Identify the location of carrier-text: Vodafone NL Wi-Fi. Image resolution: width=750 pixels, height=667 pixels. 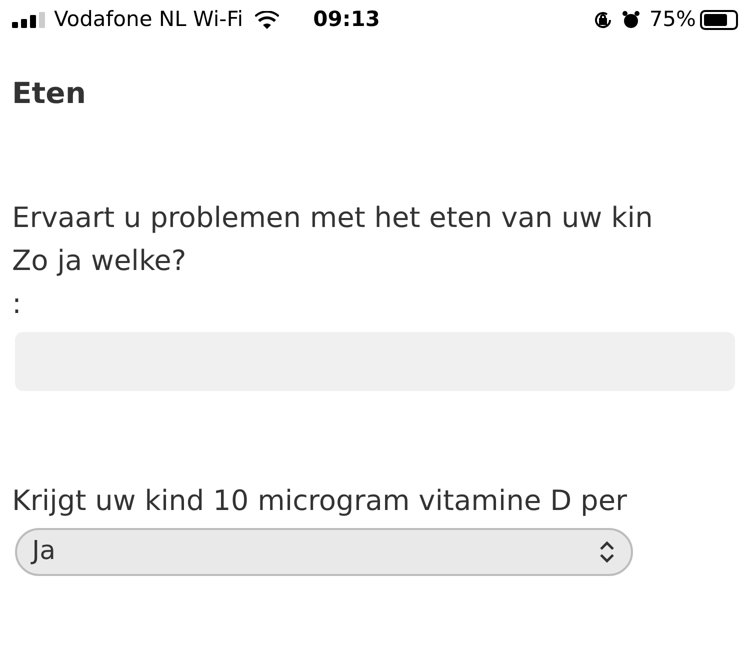
(149, 20).